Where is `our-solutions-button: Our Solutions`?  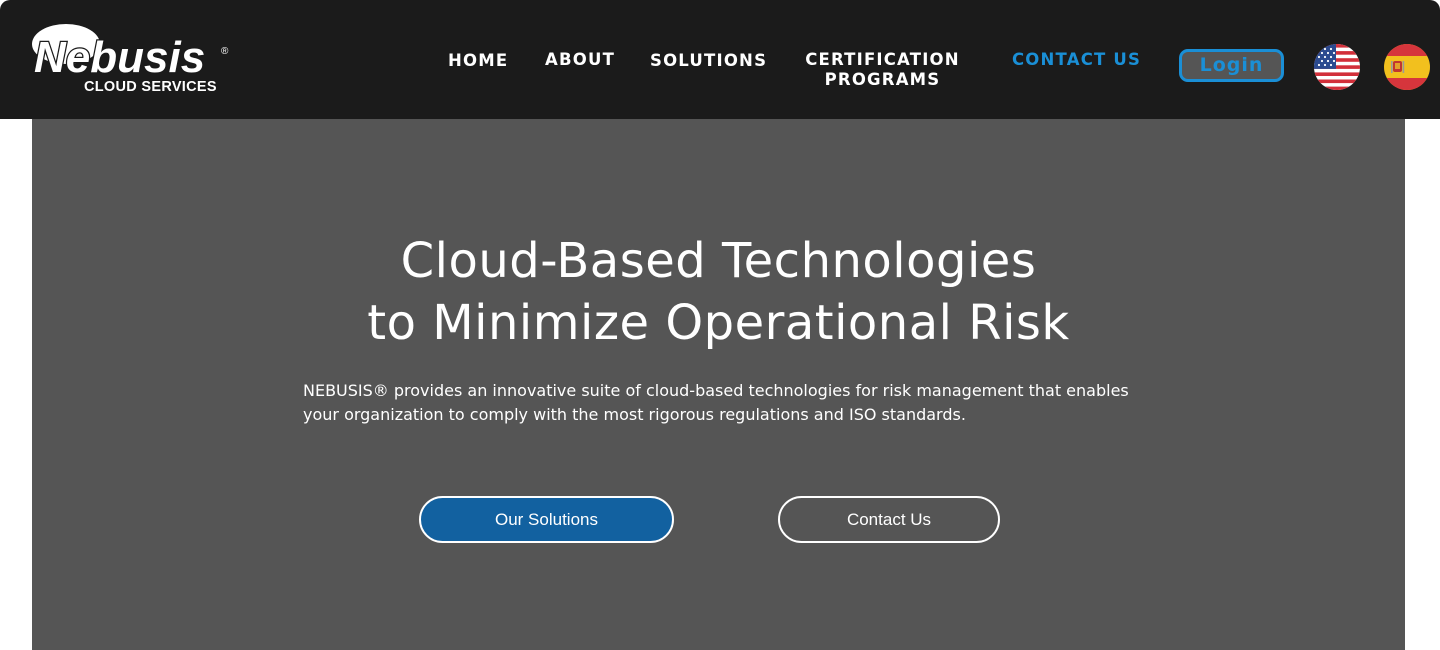
our-solutions-button: Our Solutions is located at coordinates (546, 519).